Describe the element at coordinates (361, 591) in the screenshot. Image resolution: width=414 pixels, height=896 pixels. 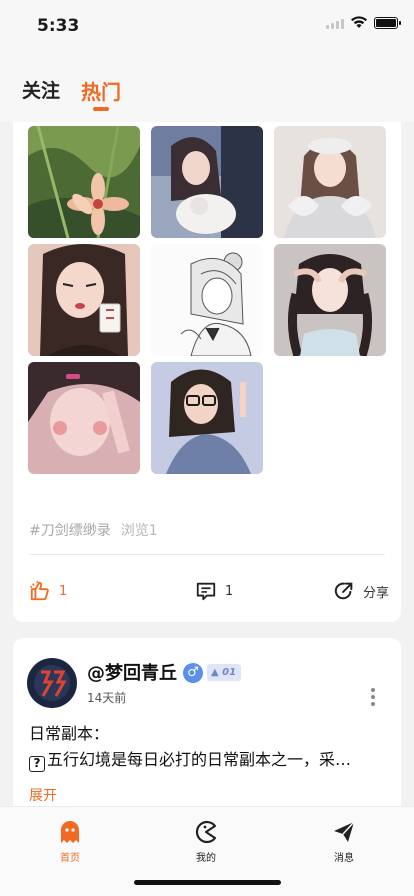
I see `share-button: 分享` at that location.